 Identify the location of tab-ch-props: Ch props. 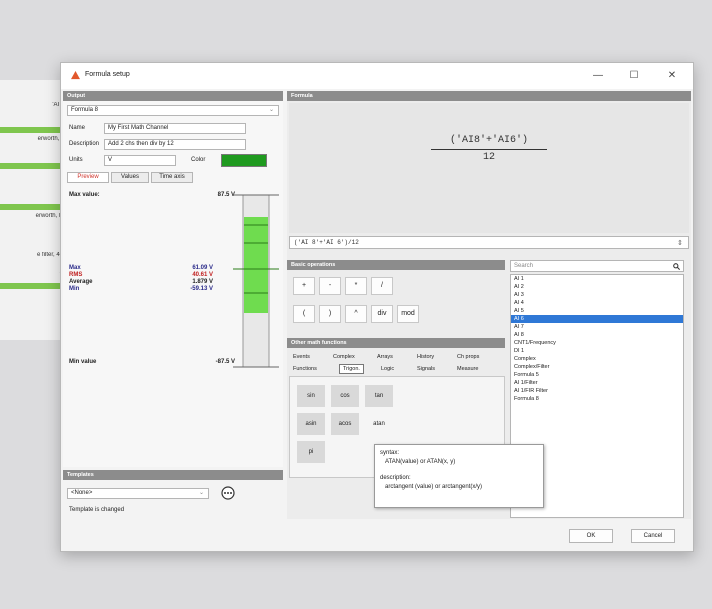
(468, 357).